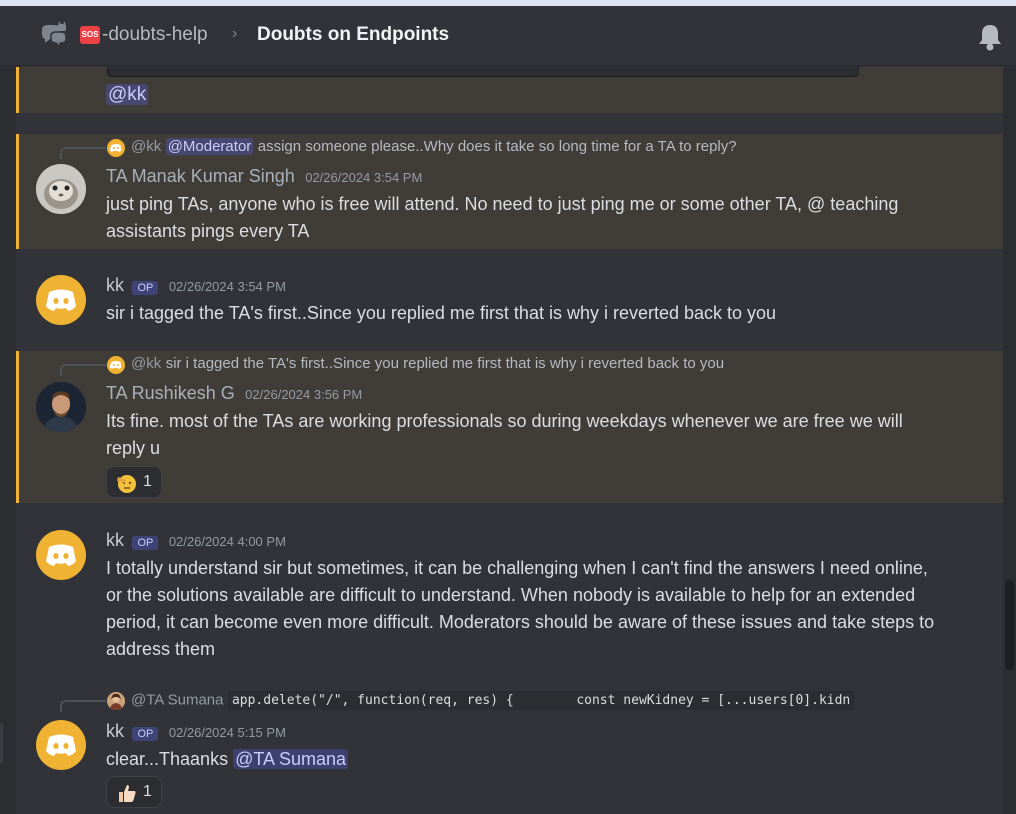  What do you see at coordinates (200, 176) in the screenshot?
I see `author-name: TA Manak Kumar Singh` at bounding box center [200, 176].